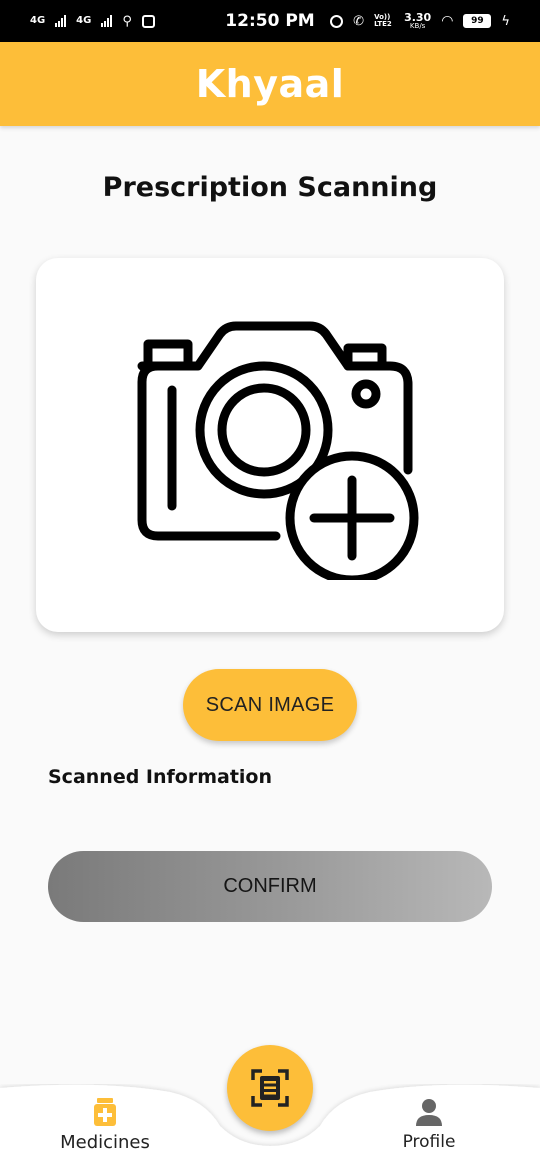 The width and height of the screenshot is (540, 1170). What do you see at coordinates (505, 21) in the screenshot?
I see `charging-icon: ϟ` at bounding box center [505, 21].